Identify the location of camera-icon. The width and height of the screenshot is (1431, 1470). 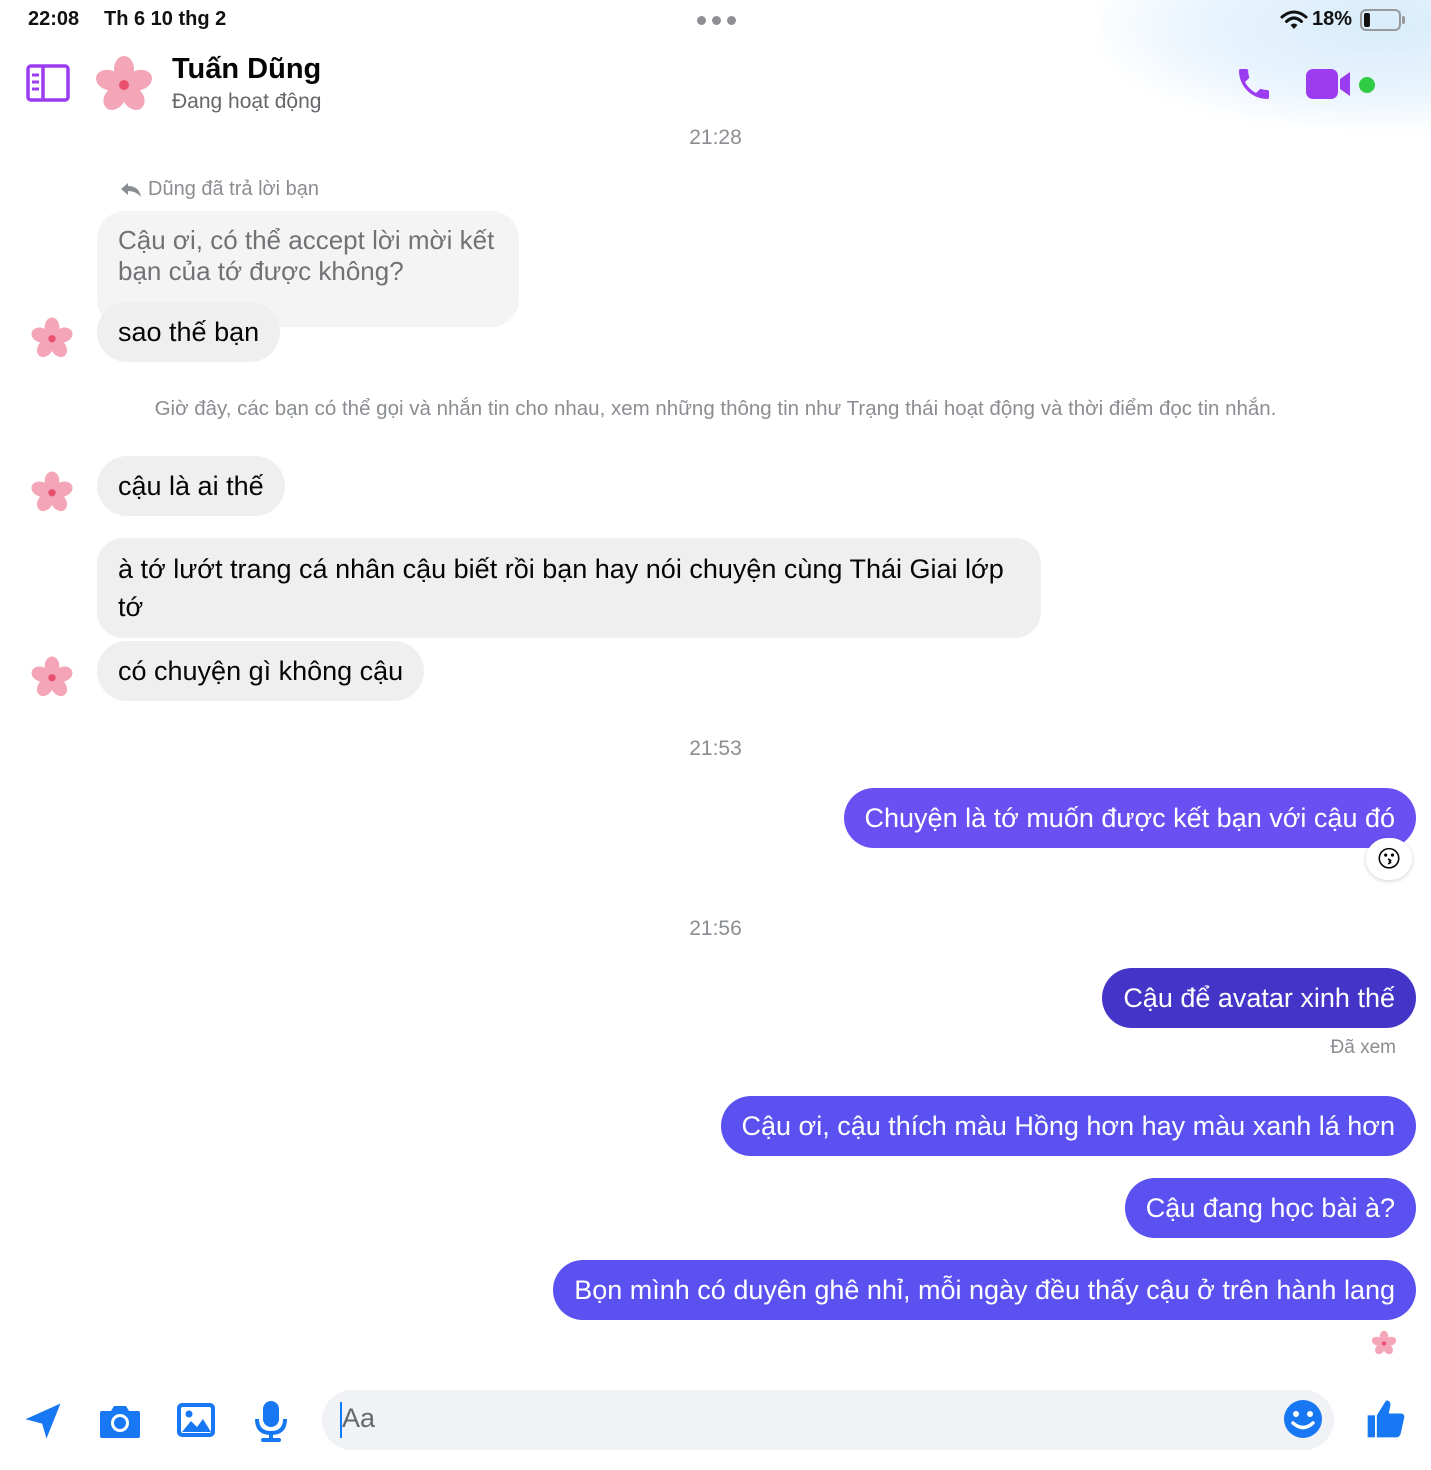
(120, 1421).